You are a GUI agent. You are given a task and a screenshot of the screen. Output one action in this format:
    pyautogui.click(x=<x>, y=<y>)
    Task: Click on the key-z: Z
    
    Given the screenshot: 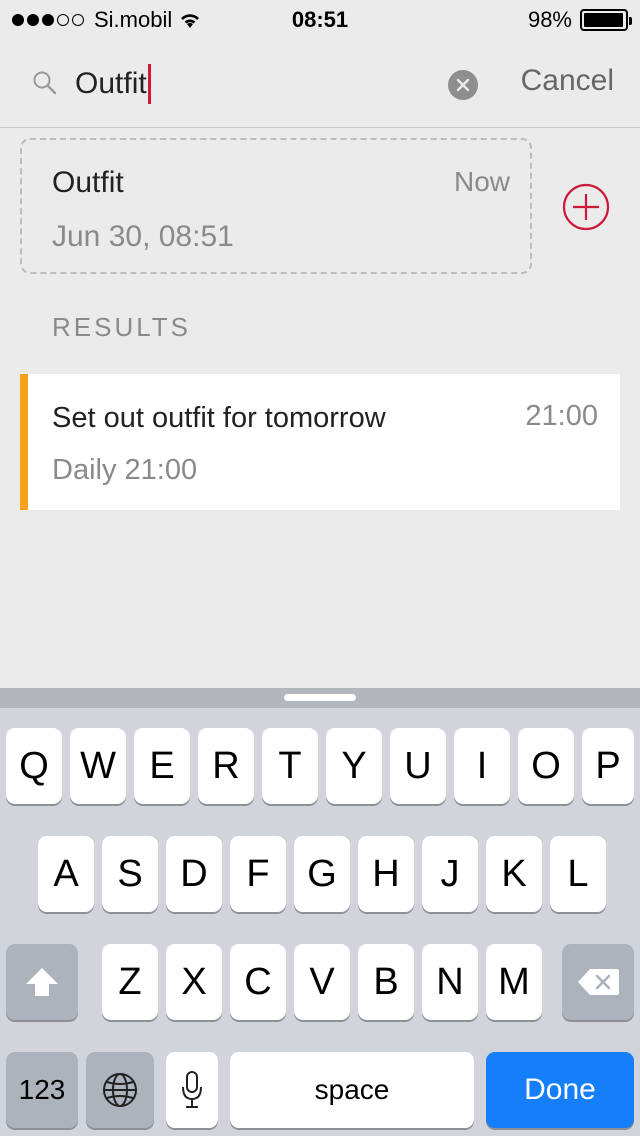 What is the action you would take?
    pyautogui.click(x=130, y=982)
    